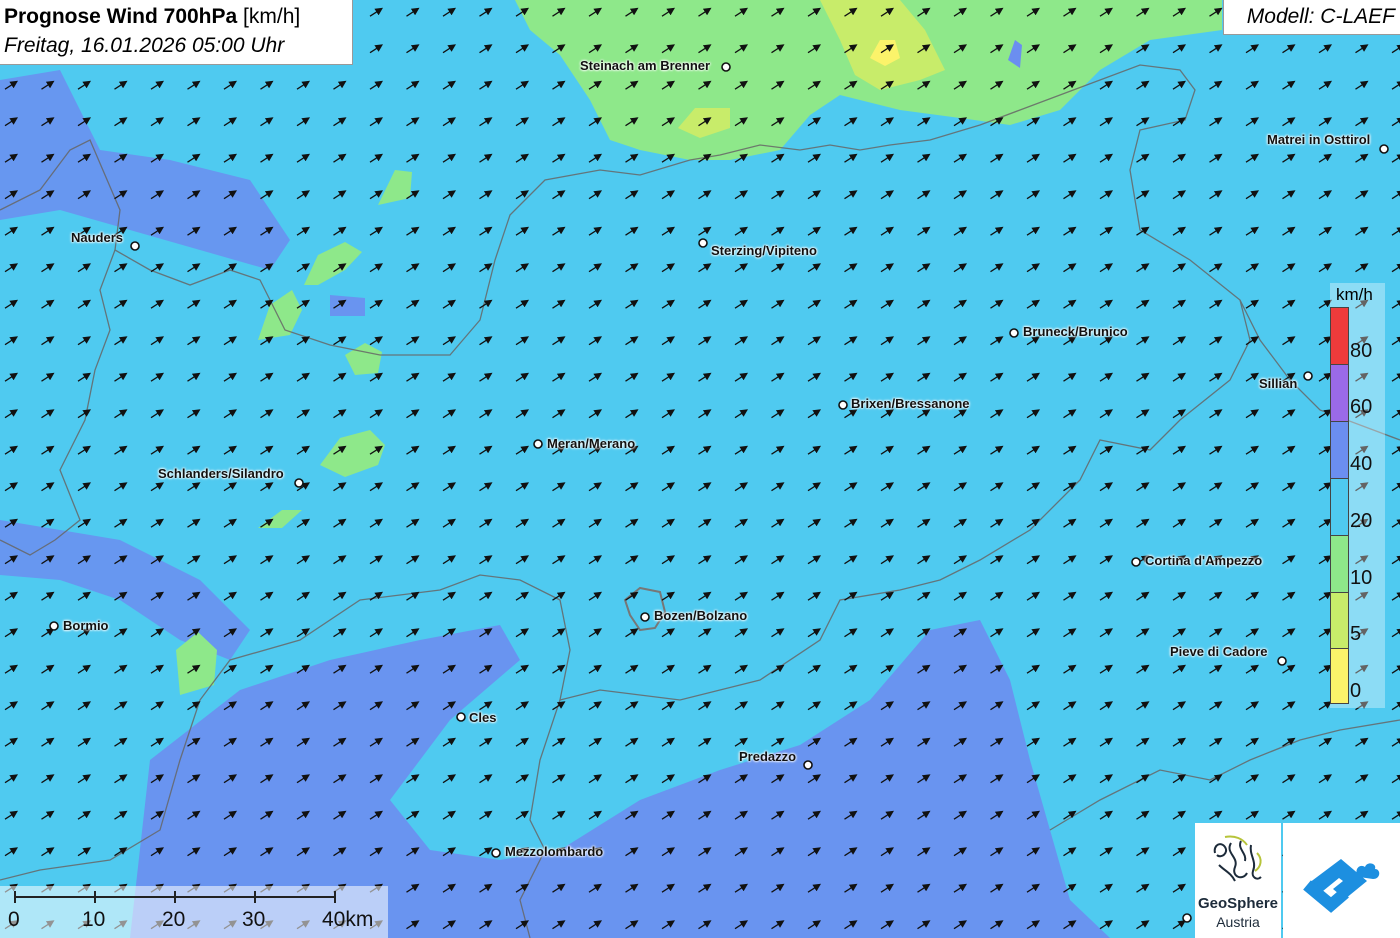 The width and height of the screenshot is (1400, 938). What do you see at coordinates (1361, 464) in the screenshot?
I see `legend-tick-40: 40` at bounding box center [1361, 464].